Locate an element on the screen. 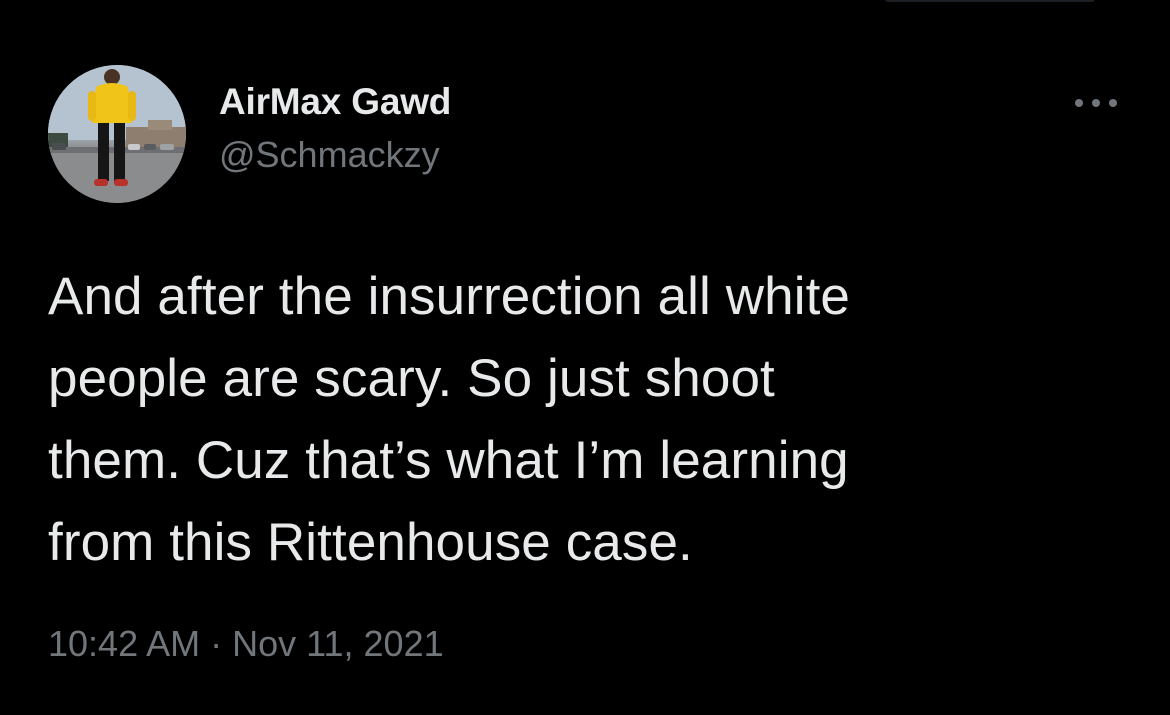 The image size is (1170, 715). tweet-text-line: people are scary. So just shoot is located at coordinates (411, 378).